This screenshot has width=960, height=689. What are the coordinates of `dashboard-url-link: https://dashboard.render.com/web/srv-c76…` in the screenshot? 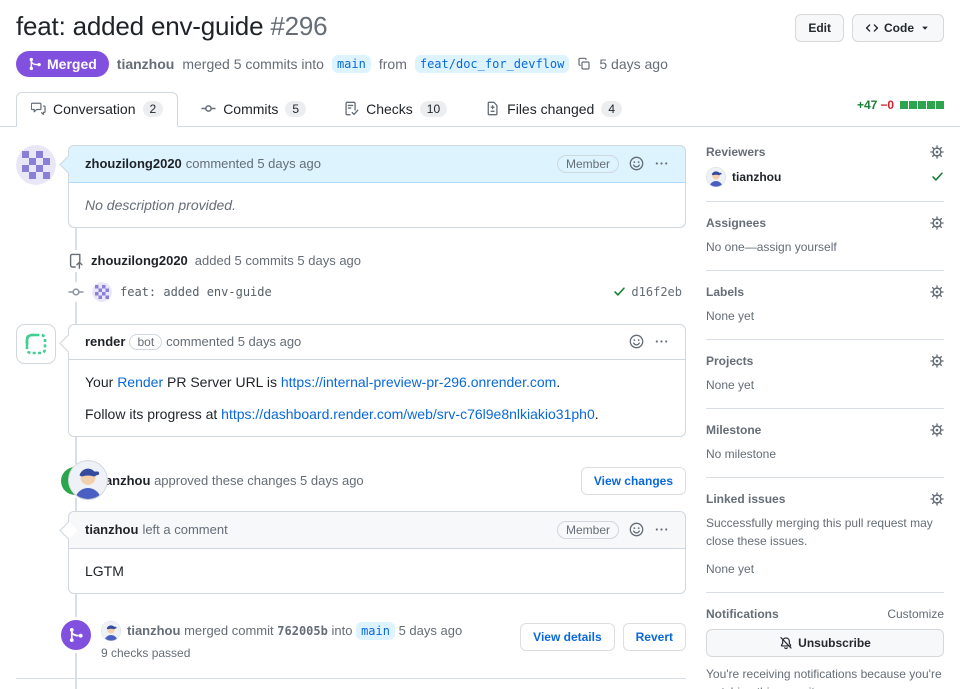 It's located at (408, 414).